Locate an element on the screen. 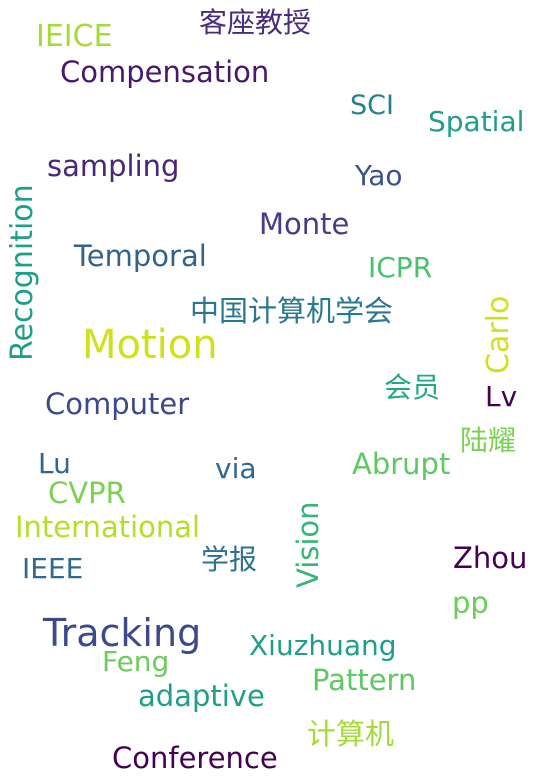 Image resolution: width=534 pixels, height=781 pixels. word-feng: Feng is located at coordinates (136, 661).